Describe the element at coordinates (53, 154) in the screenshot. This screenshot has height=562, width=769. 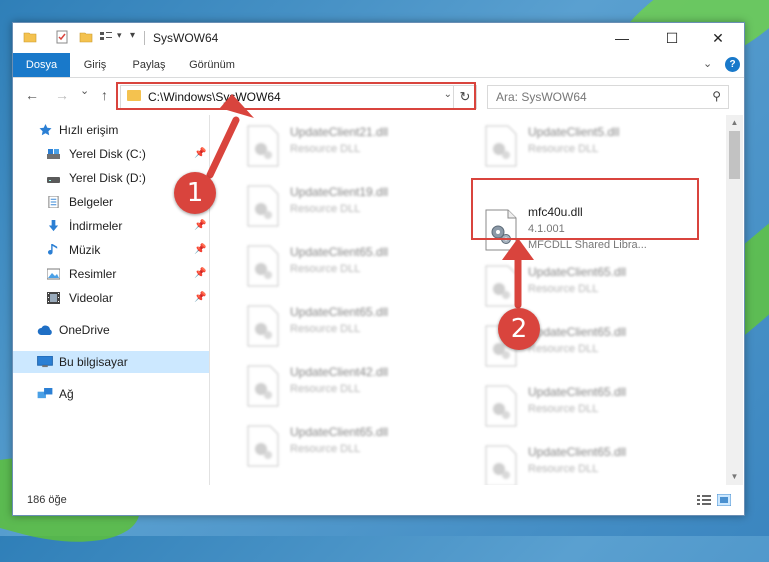
I see `drive-icon` at that location.